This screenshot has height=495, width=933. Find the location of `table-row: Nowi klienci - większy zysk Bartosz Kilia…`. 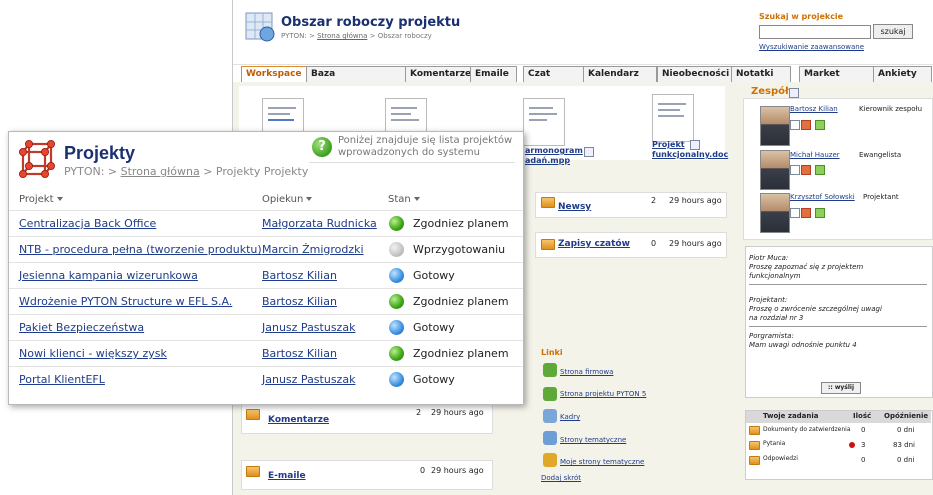

table-row: Nowi klienci - większy zysk Bartosz Kilia… is located at coordinates (266, 353).